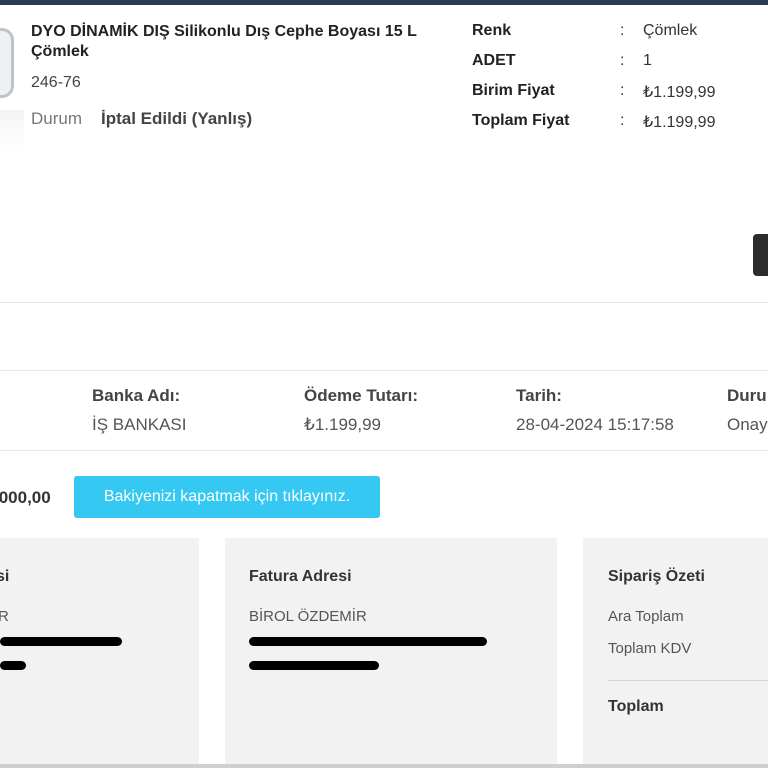  I want to click on image-shadow, so click(12, 130).